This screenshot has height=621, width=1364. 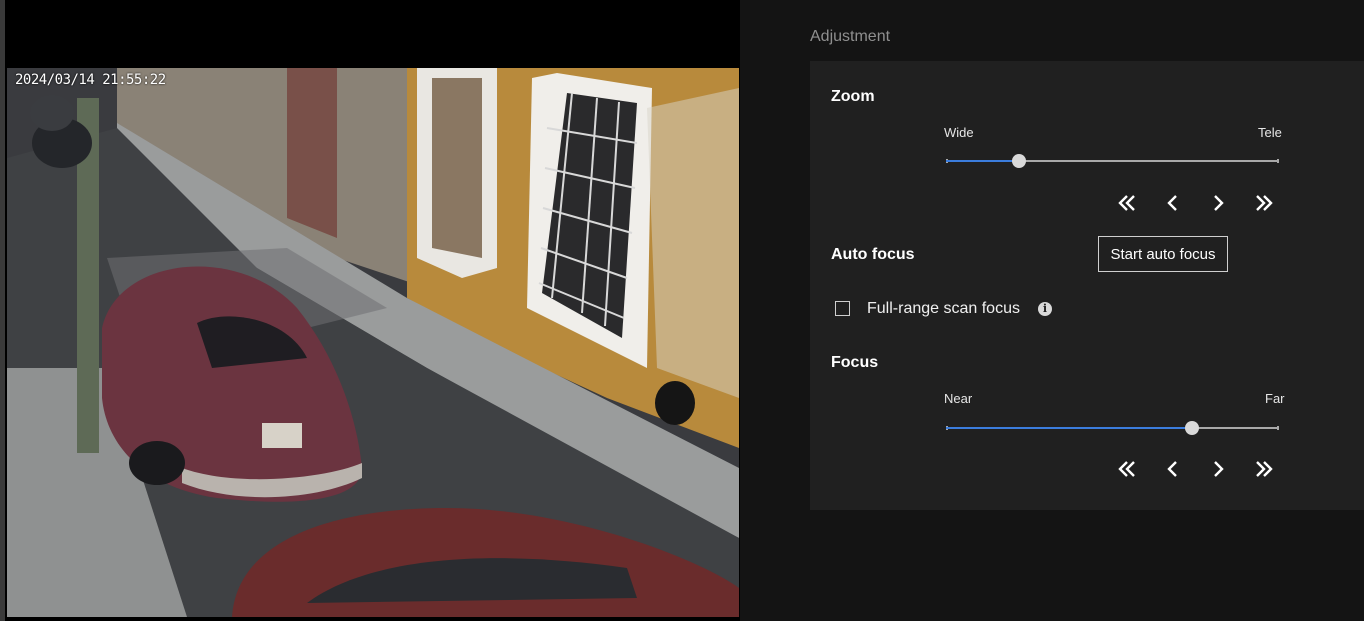 I want to click on focus-far-step-button, so click(x=1218, y=469).